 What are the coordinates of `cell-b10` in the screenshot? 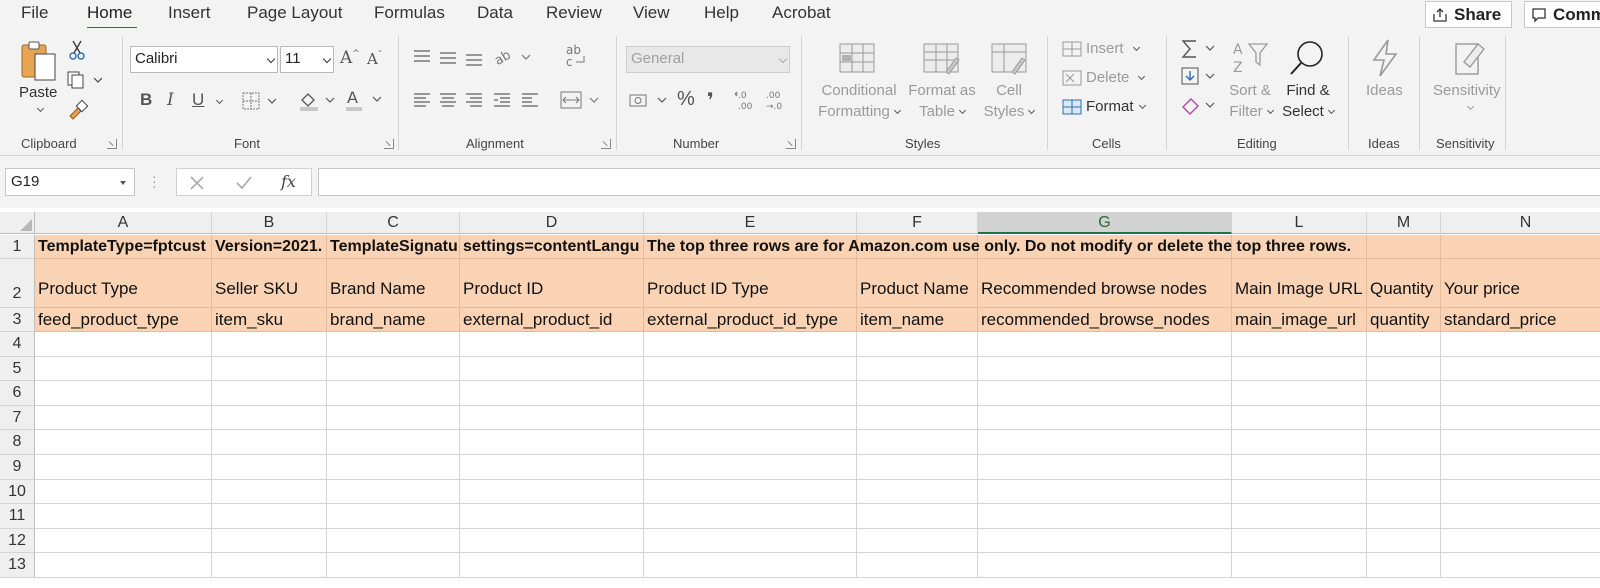 It's located at (269, 492).